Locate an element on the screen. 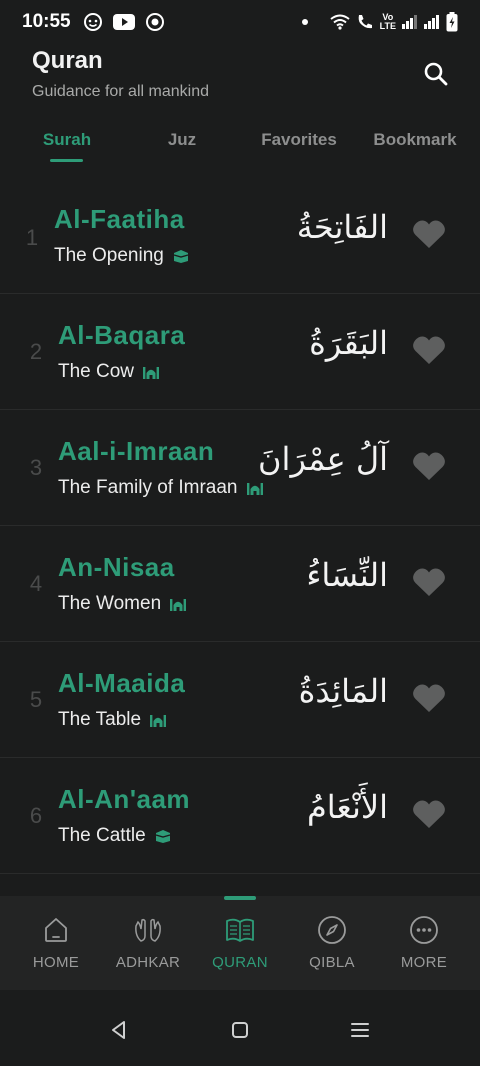 This screenshot has height=1066, width=480. nav-quran: QURAN is located at coordinates (240, 943).